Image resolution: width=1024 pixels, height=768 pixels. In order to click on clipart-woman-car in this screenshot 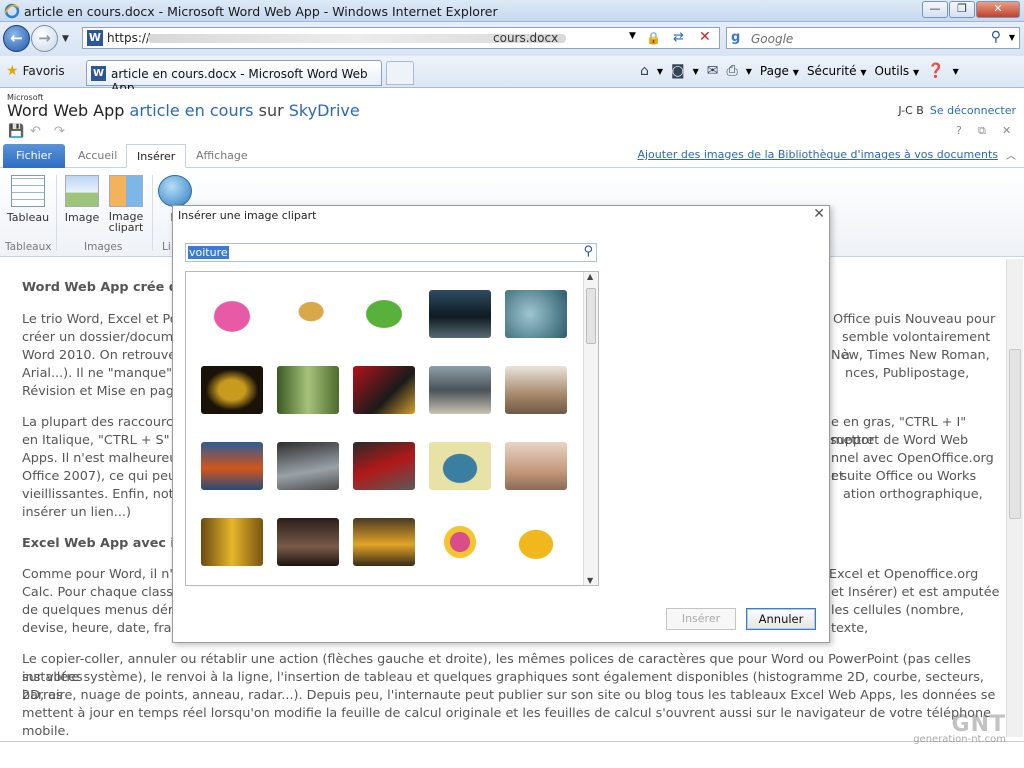, I will do `click(308, 542)`.